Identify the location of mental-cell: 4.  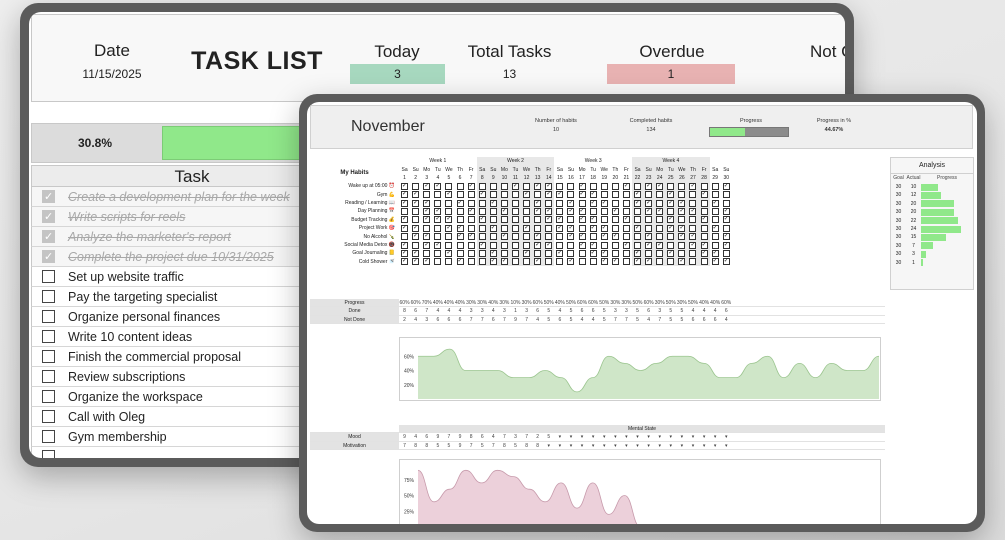
(493, 436).